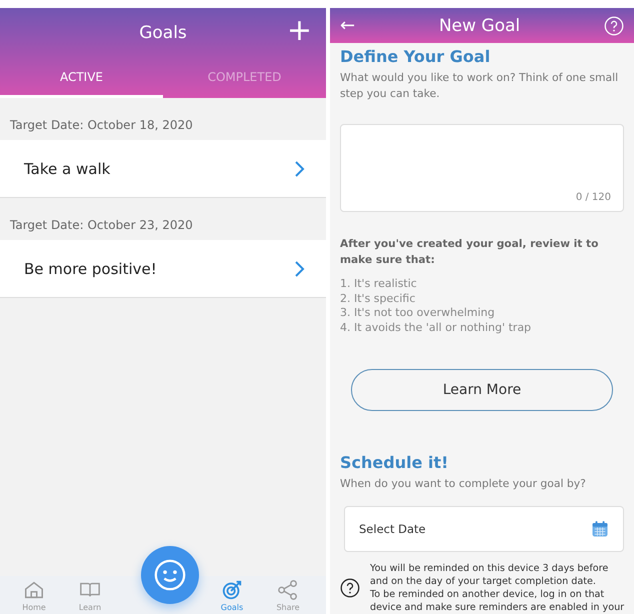 This screenshot has height=614, width=634. I want to click on section-heading: Schedule it!, so click(395, 462).